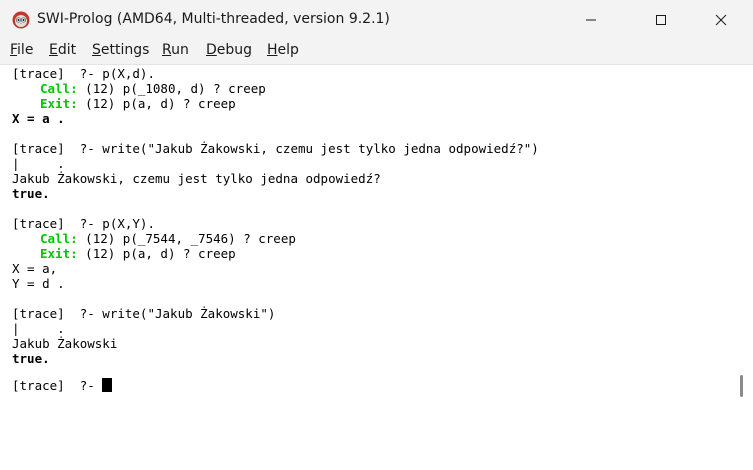 The width and height of the screenshot is (753, 470). What do you see at coordinates (741, 386) in the screenshot?
I see `scrollbar-thumb` at bounding box center [741, 386].